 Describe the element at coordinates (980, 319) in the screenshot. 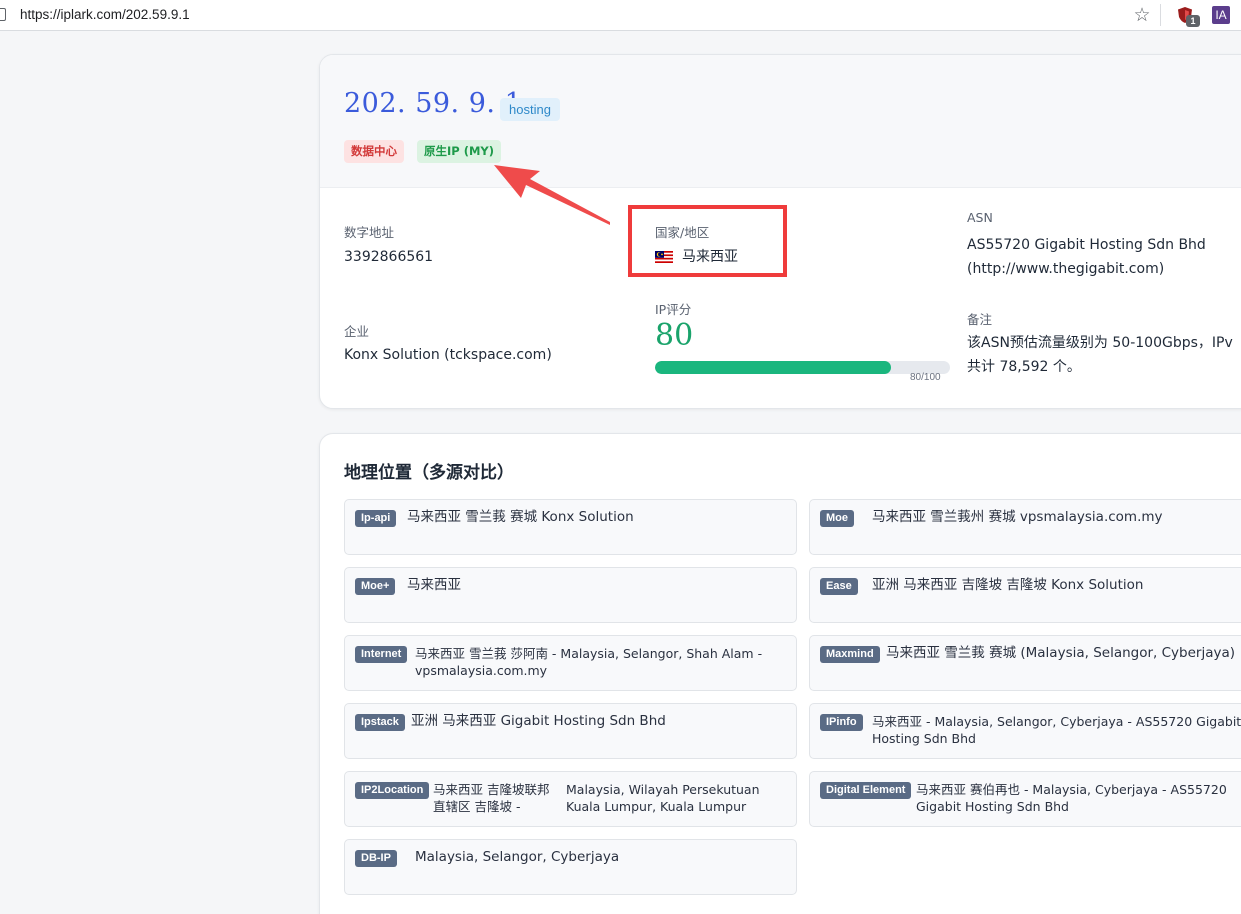

I see `note-label: 备注` at that location.